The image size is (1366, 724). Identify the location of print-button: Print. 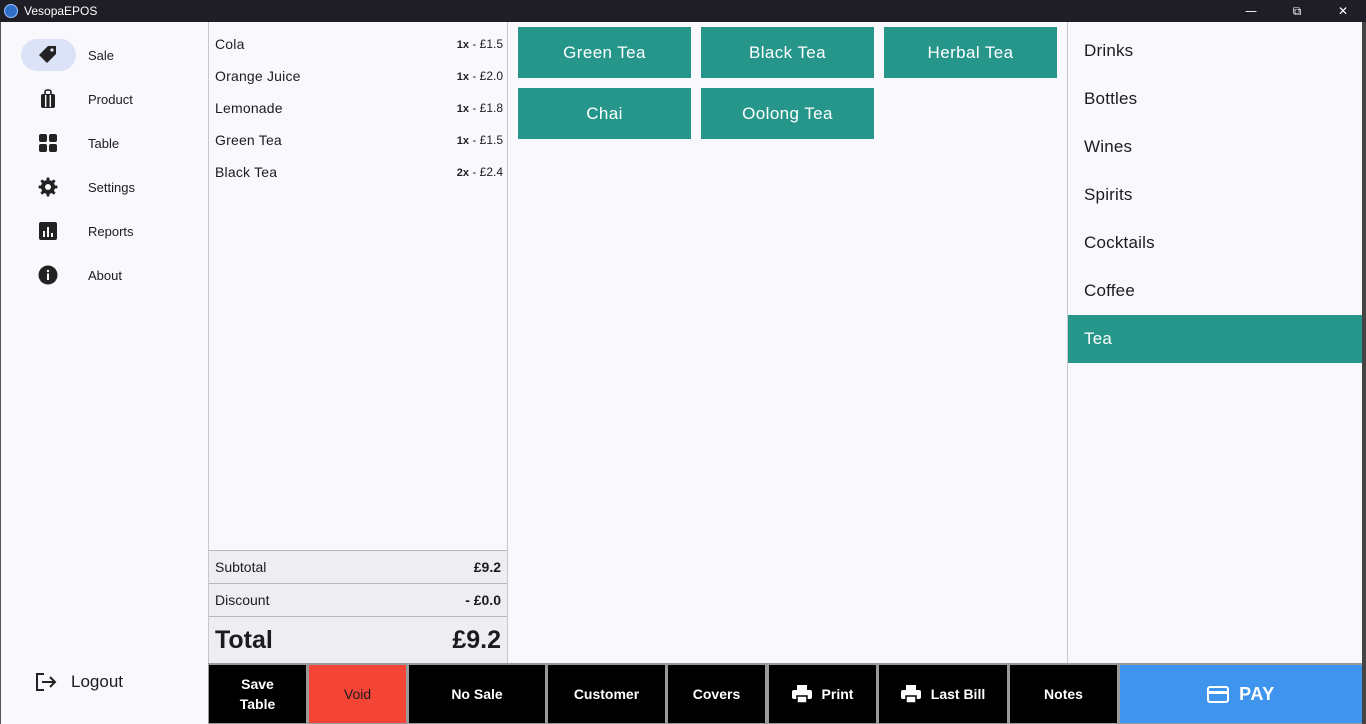
(822, 694).